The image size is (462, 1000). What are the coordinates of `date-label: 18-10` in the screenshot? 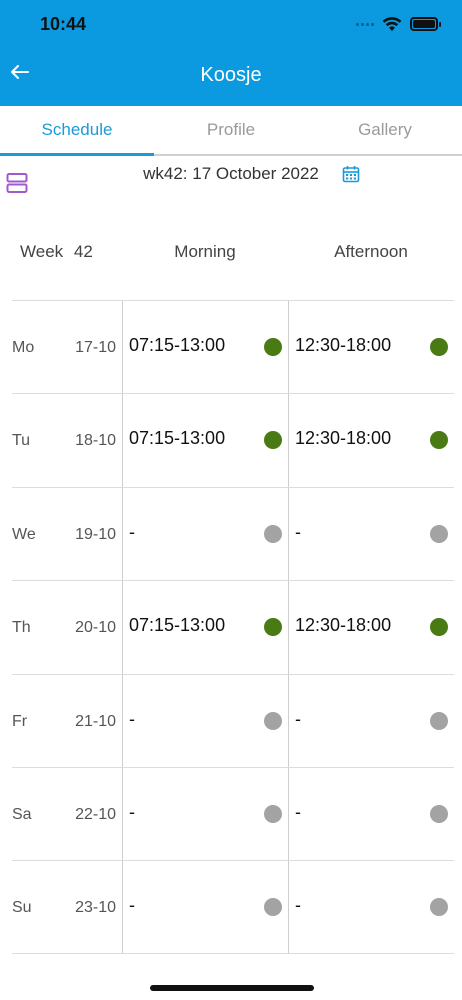 It's located at (95, 441).